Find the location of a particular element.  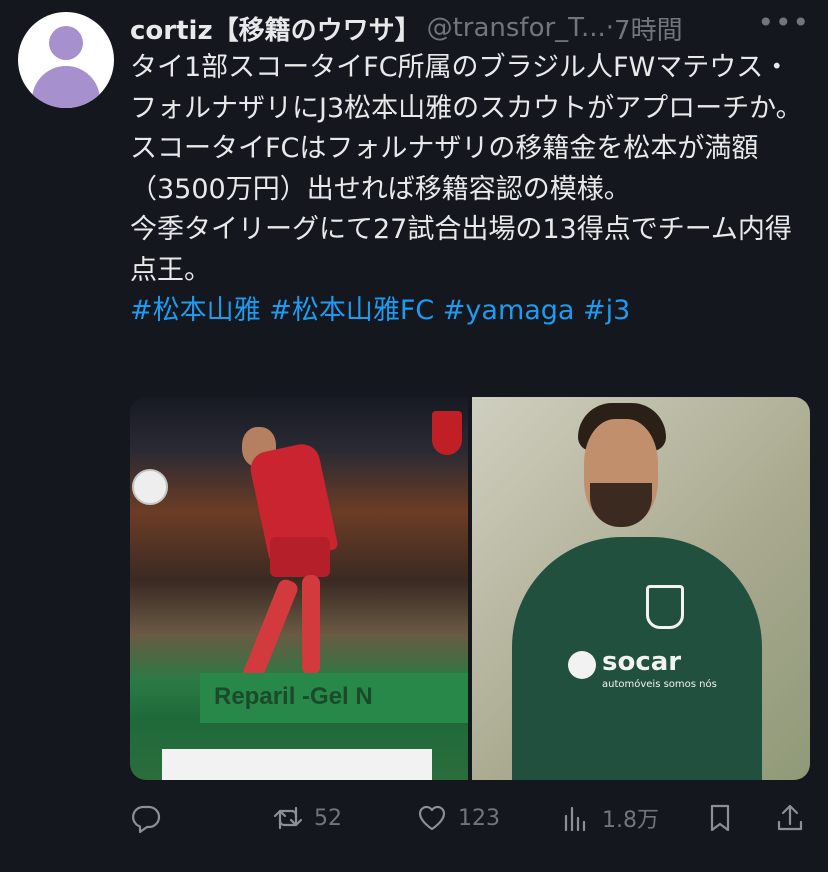

retweet-count: 52 is located at coordinates (328, 818).